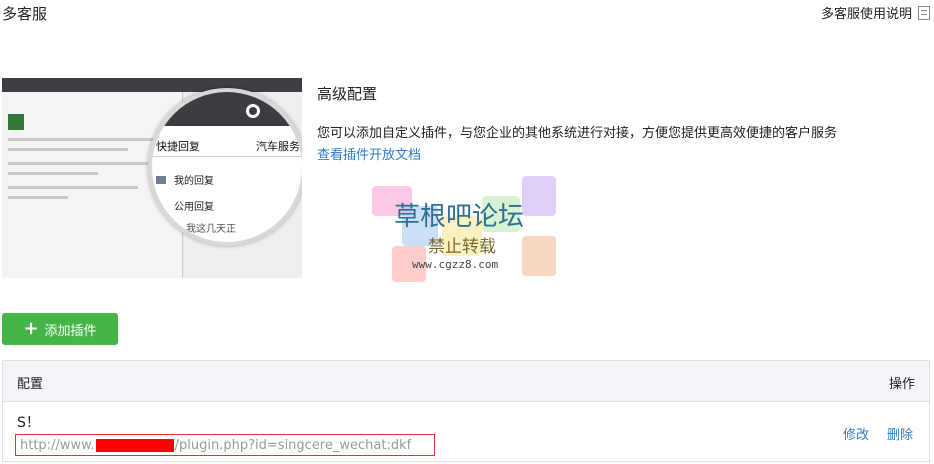  What do you see at coordinates (901, 384) in the screenshot?
I see `column-header-ops: 操作` at bounding box center [901, 384].